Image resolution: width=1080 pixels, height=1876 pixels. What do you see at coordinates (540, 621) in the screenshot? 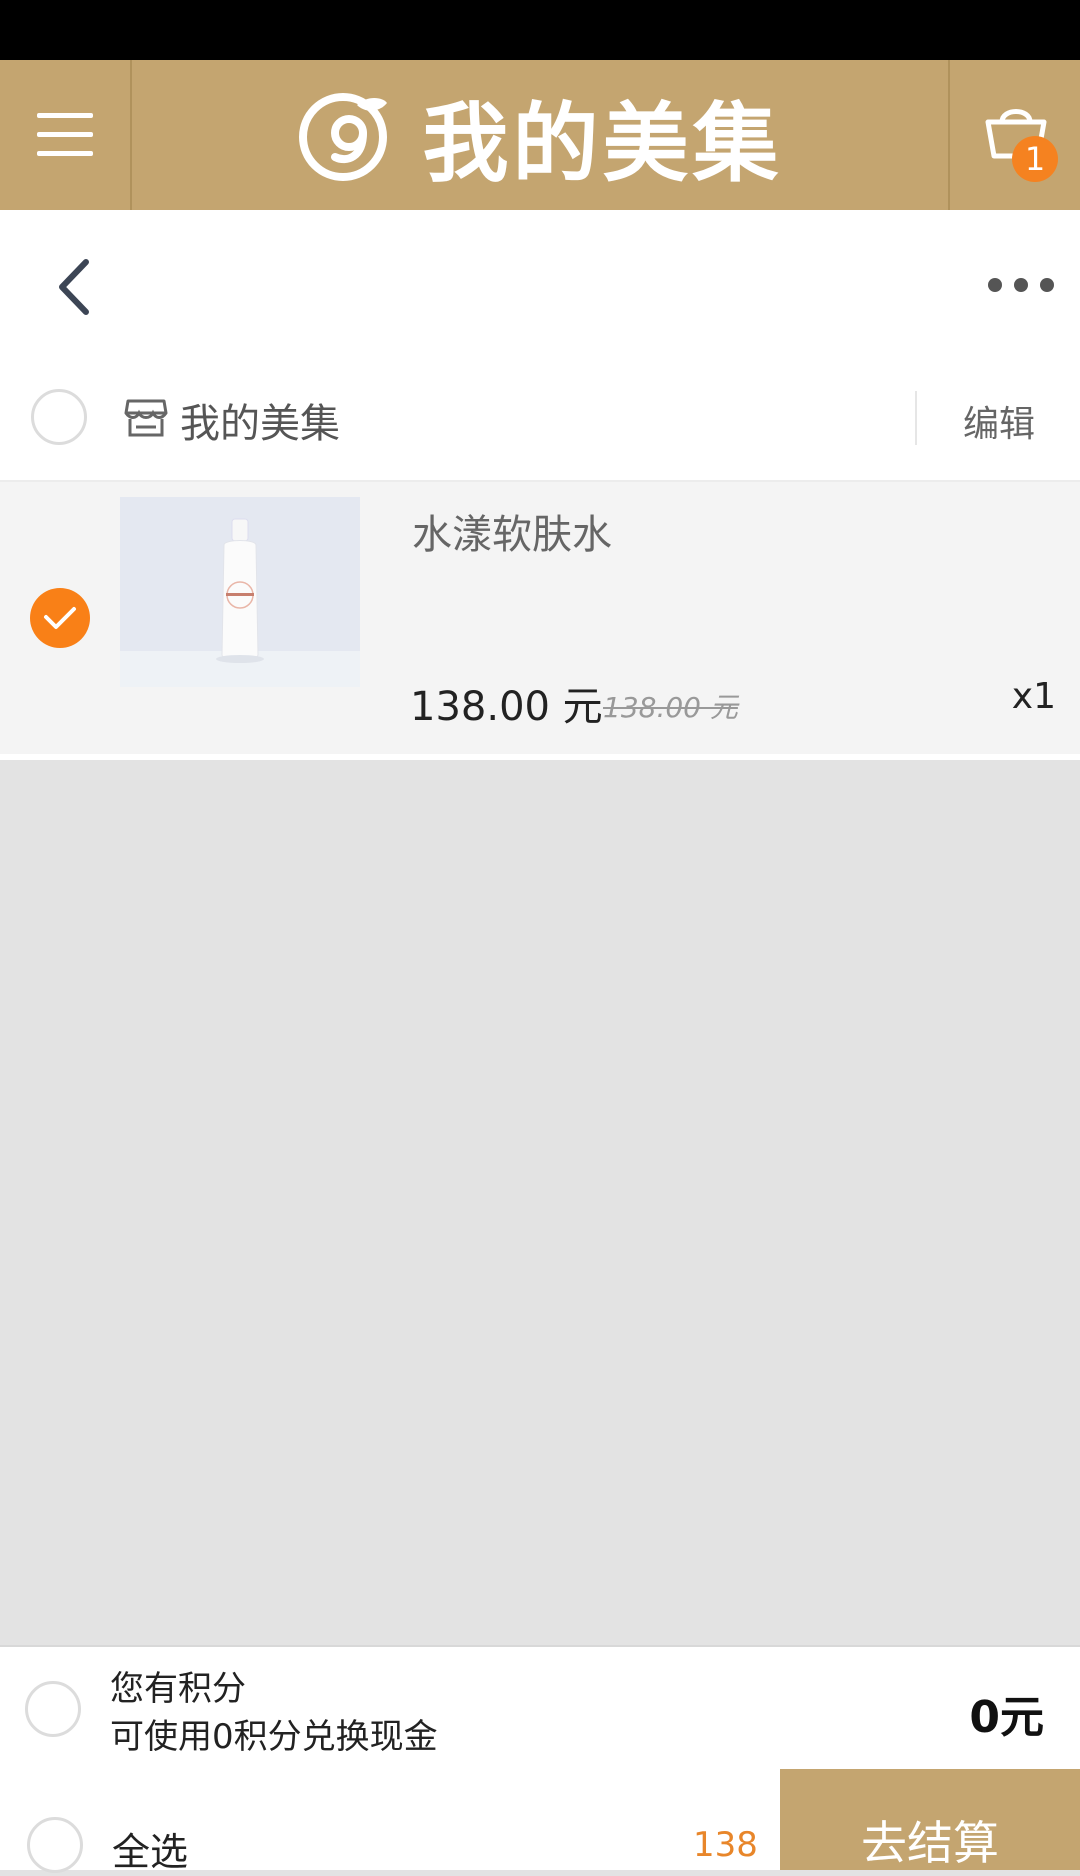
I see `cart-item: 水漾软肤水 138.00 元 138.00 元 x1` at bounding box center [540, 621].